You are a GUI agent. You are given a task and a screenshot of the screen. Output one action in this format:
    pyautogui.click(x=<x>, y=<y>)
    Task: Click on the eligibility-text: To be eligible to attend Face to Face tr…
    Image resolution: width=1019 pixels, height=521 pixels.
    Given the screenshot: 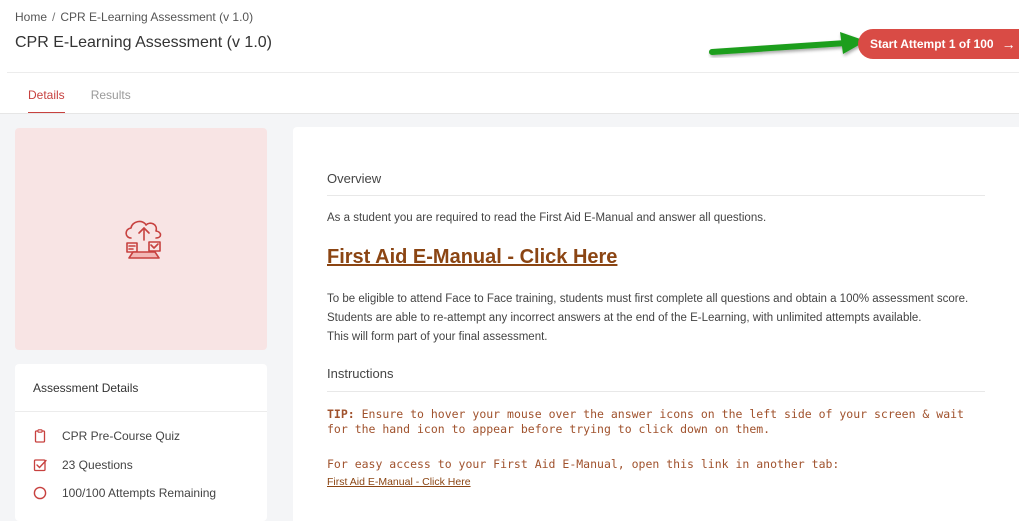 What is the action you would take?
    pyautogui.click(x=647, y=318)
    